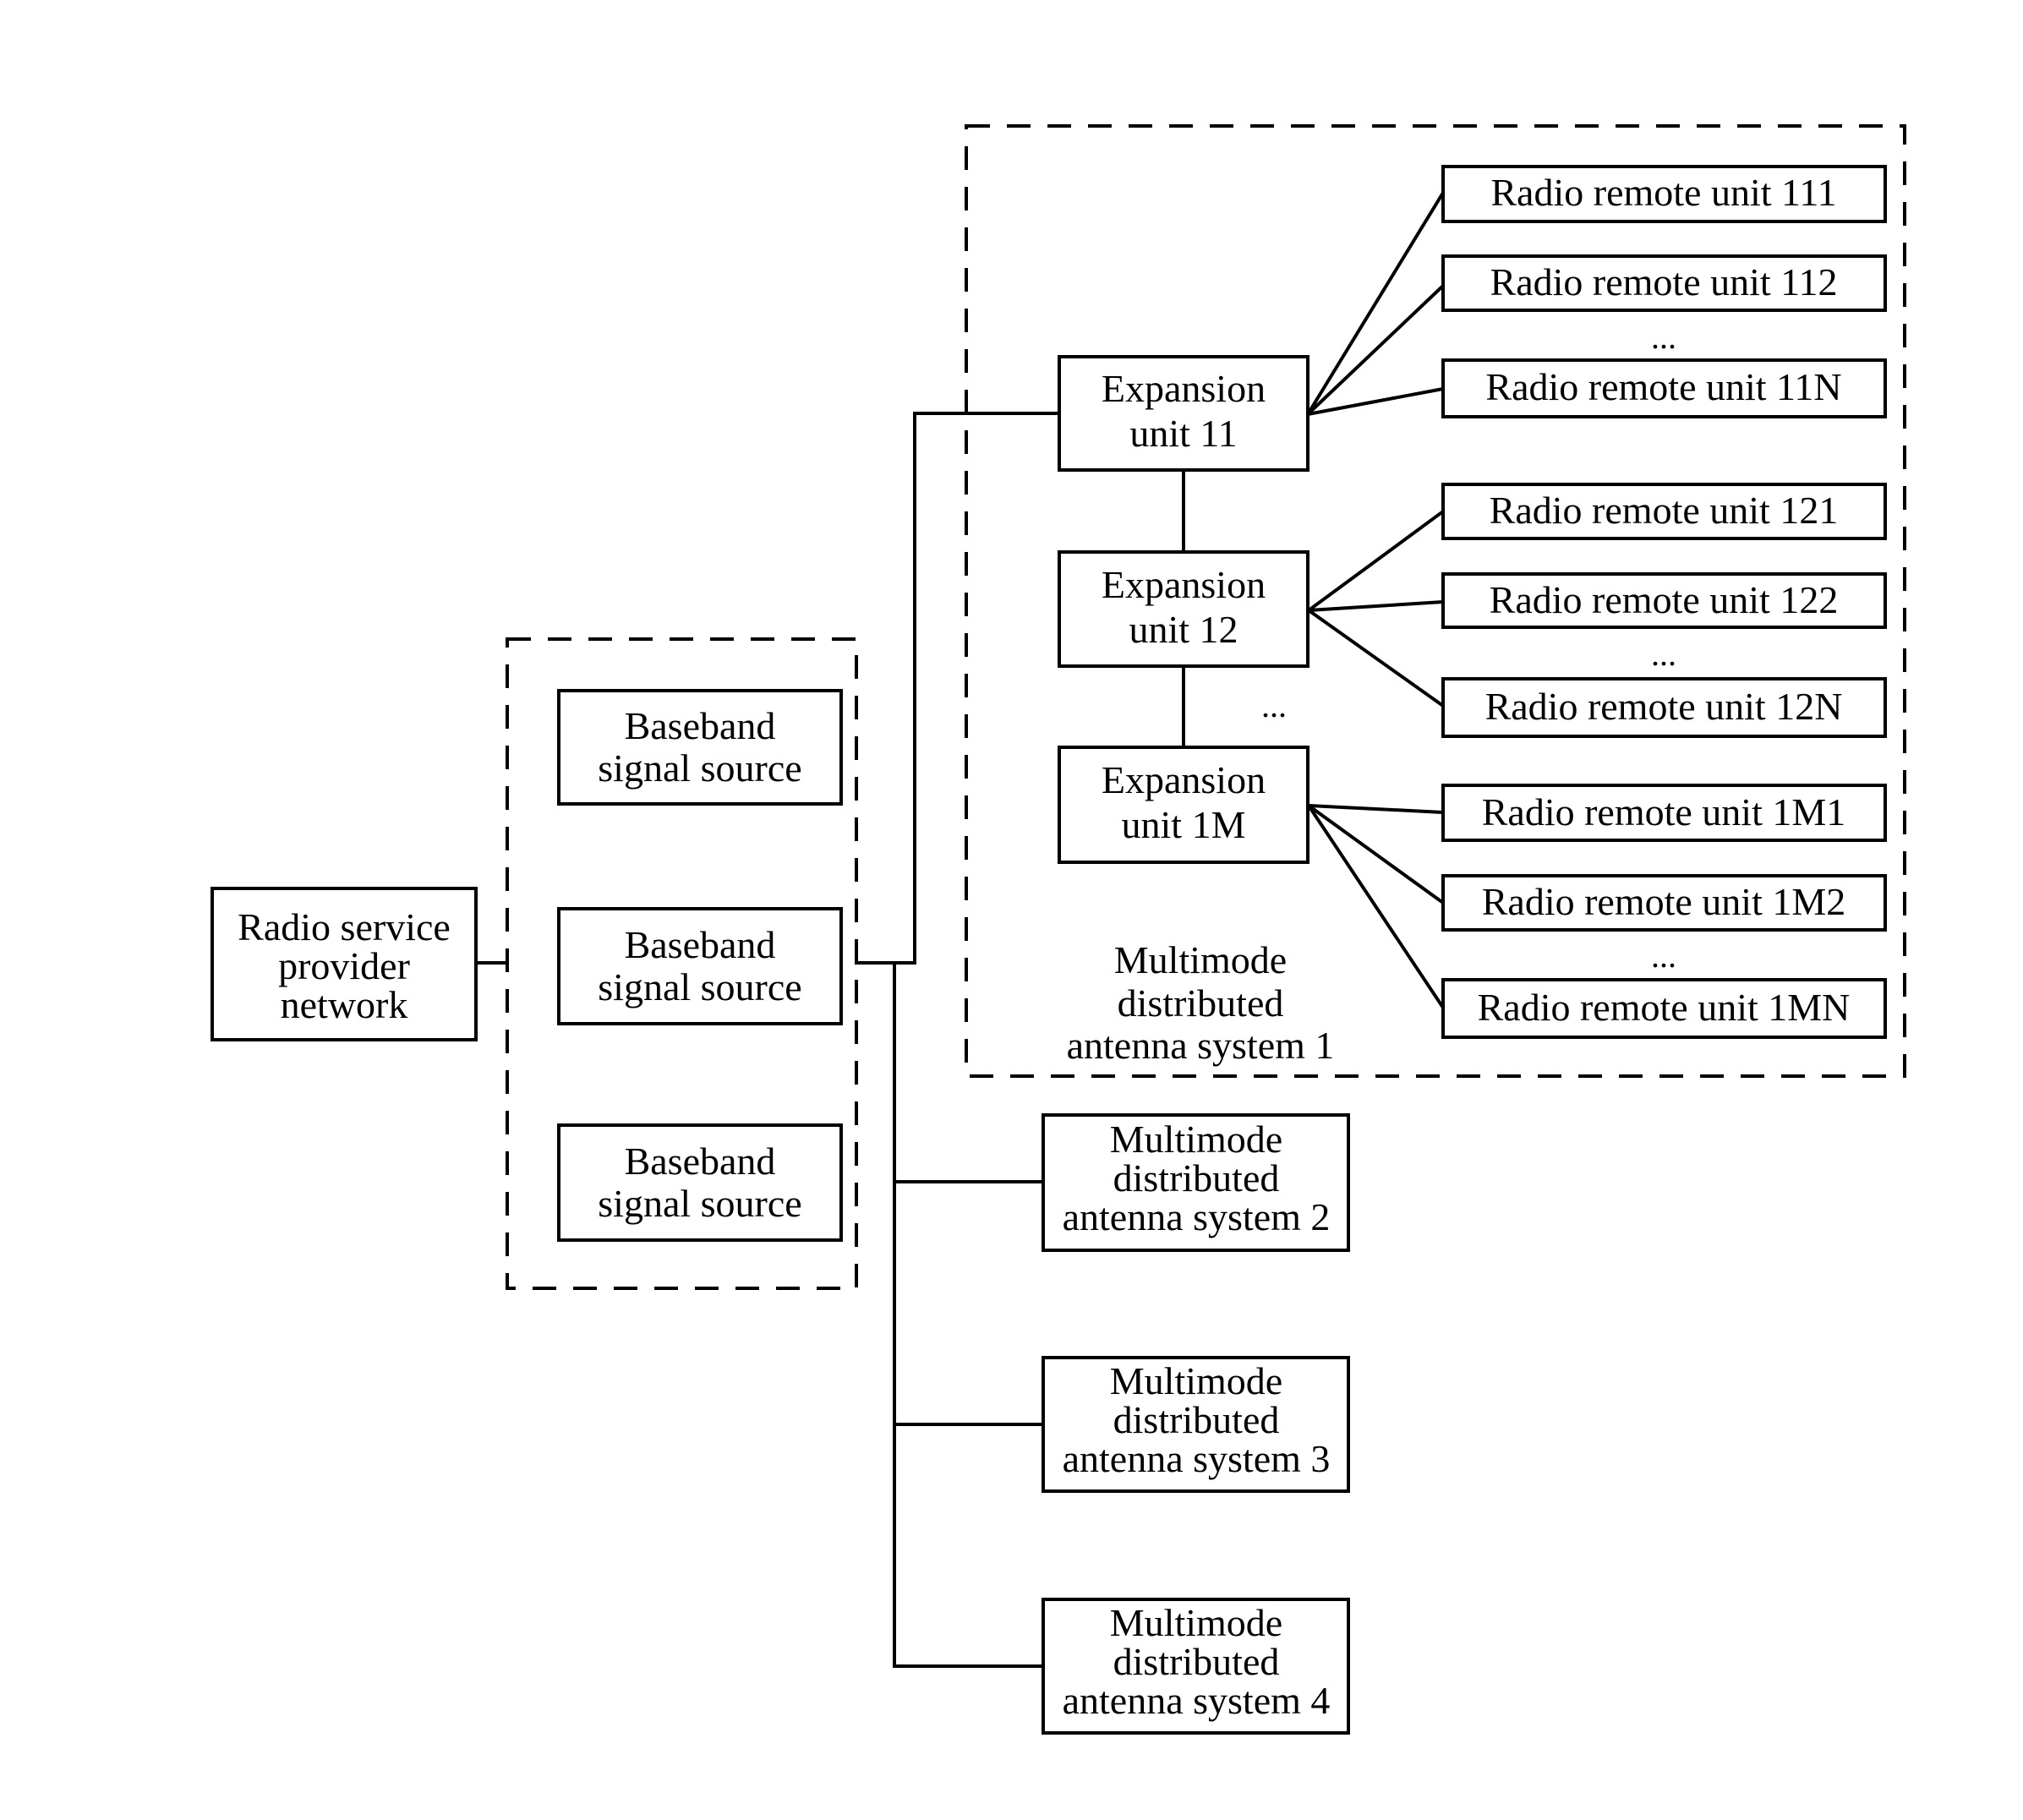 Image resolution: width=2023 pixels, height=1820 pixels. Describe the element at coordinates (1184, 824) in the screenshot. I see `node-label: unit 1M` at that location.